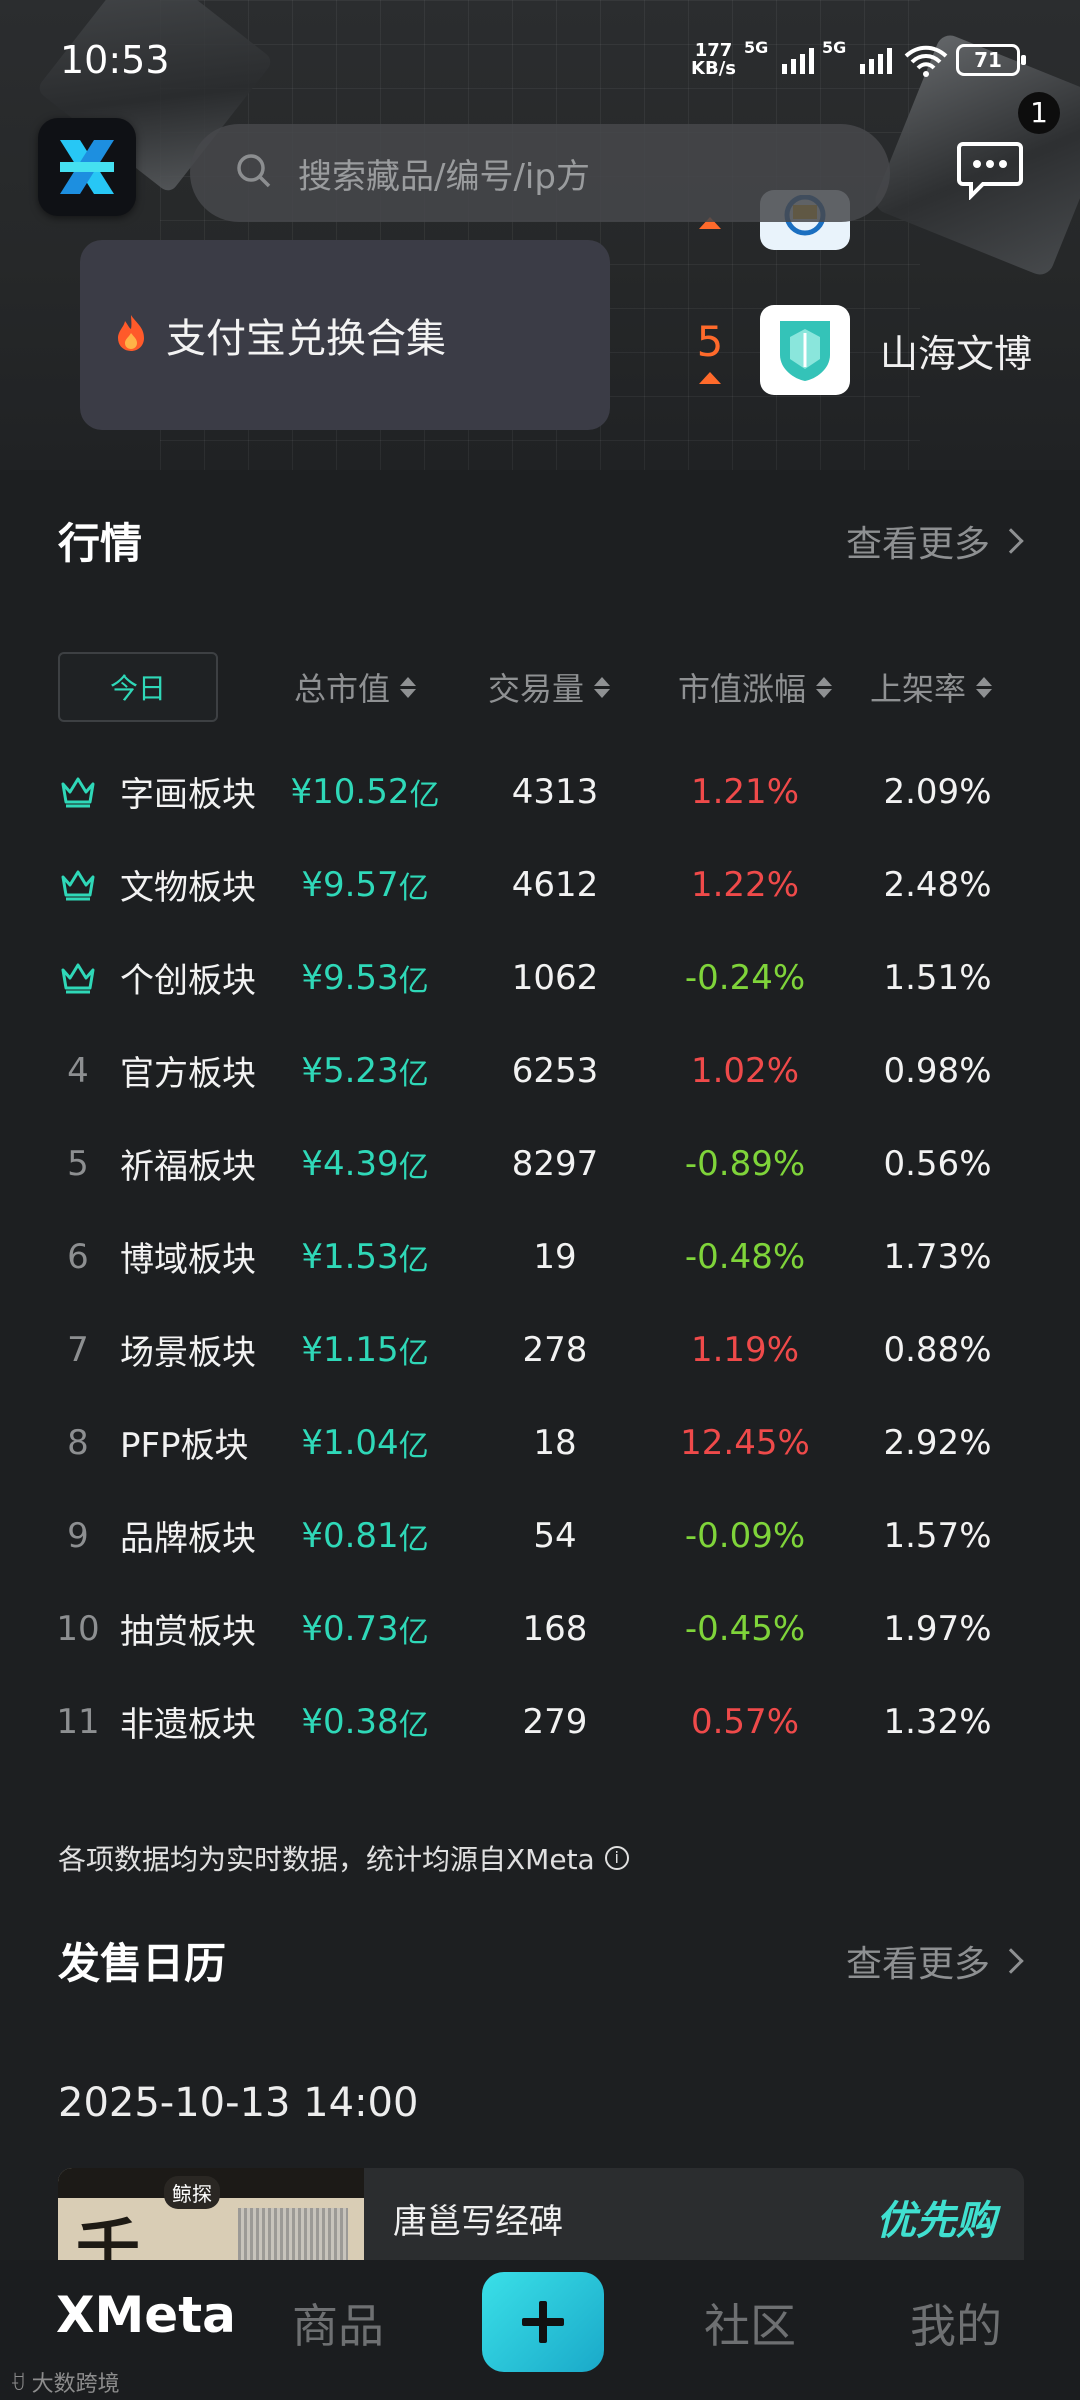 Image resolution: width=1080 pixels, height=2400 pixels. Describe the element at coordinates (142, 1963) in the screenshot. I see `calendar-title: 发售日历` at that location.